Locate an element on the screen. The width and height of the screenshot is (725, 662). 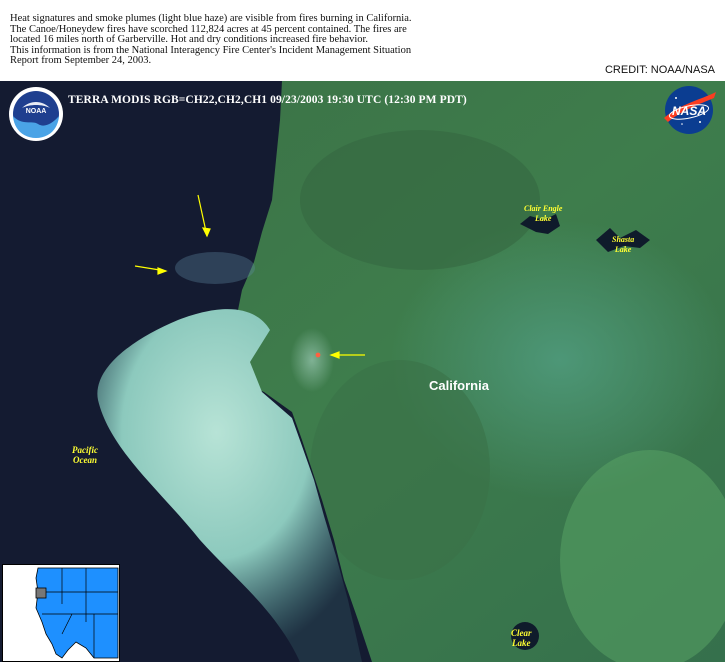
shasta-lake-label: Shasta Lake is located at coordinates (623, 245).